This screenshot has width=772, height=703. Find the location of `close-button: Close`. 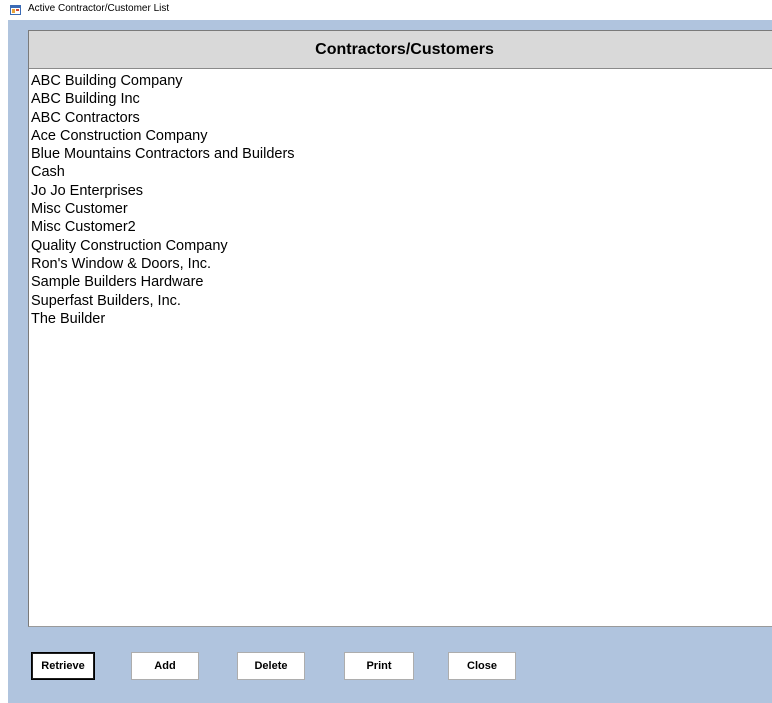

close-button: Close is located at coordinates (482, 666).